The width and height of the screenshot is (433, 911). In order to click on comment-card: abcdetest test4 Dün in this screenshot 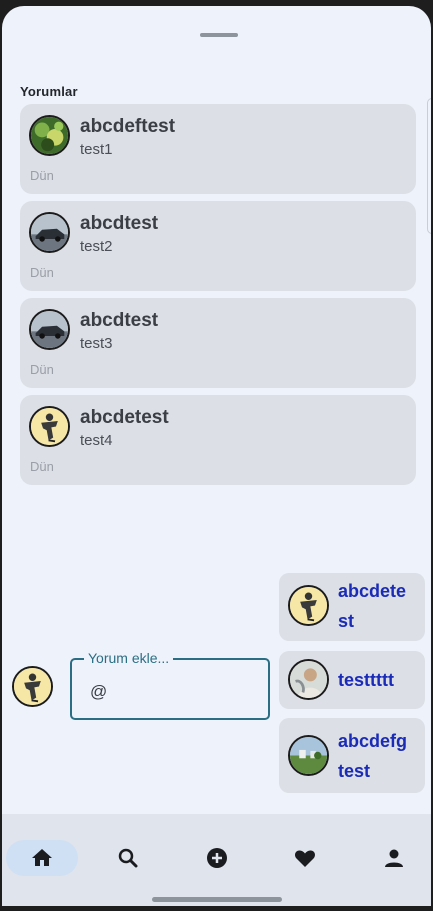, I will do `click(218, 440)`.